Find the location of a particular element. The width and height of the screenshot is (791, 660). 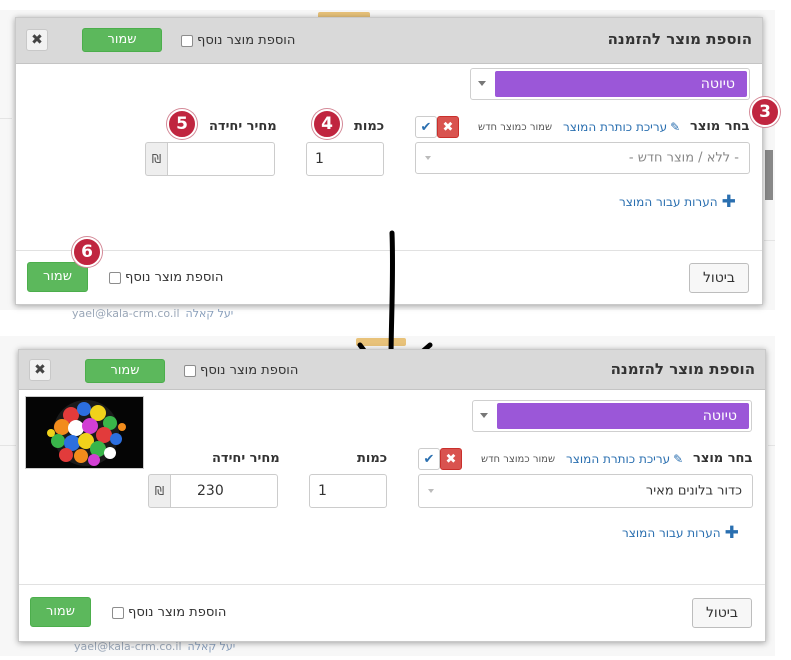

product-value: כדור בלונים מאיר is located at coordinates (693, 491).